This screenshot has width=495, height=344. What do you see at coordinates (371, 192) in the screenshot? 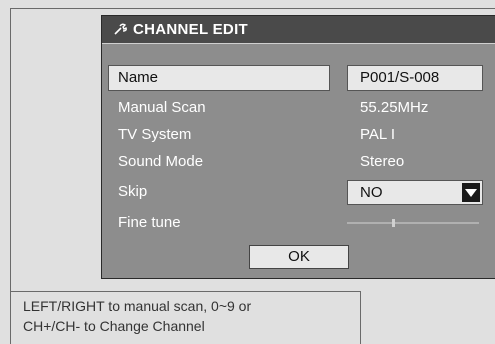
I see `skip-value: NO` at bounding box center [371, 192].